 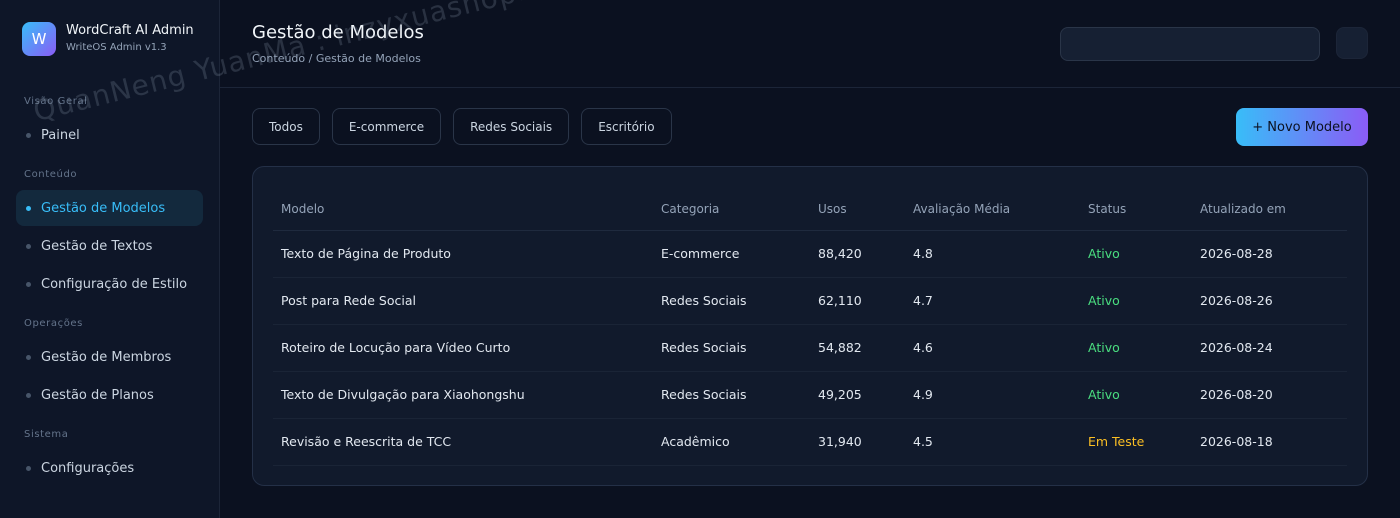 What do you see at coordinates (992, 301) in the screenshot?
I see `cell-avaliacao: 4.7` at bounding box center [992, 301].